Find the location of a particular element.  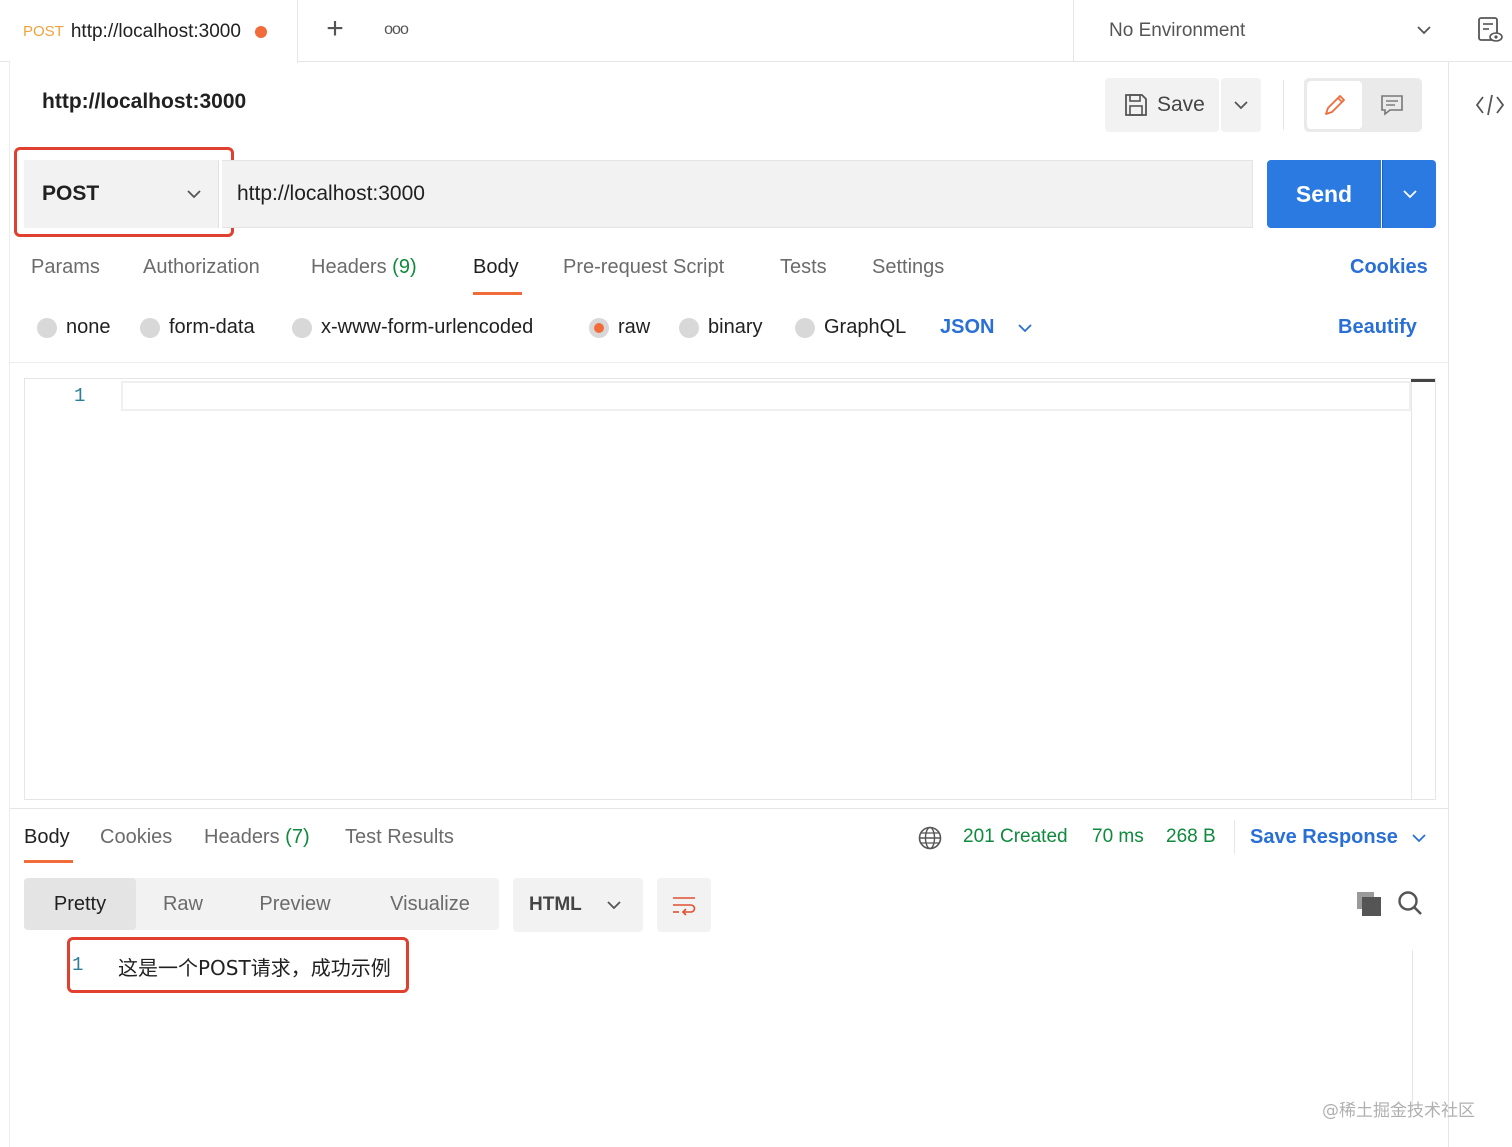

raw-format-select: JSON is located at coordinates (987, 327).